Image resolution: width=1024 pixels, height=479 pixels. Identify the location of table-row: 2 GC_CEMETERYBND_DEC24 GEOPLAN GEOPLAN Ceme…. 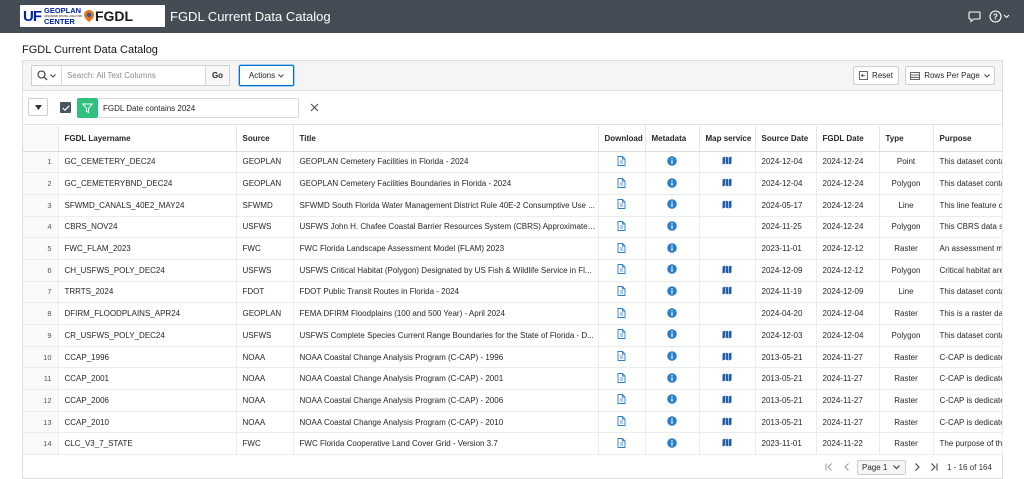
(513, 183).